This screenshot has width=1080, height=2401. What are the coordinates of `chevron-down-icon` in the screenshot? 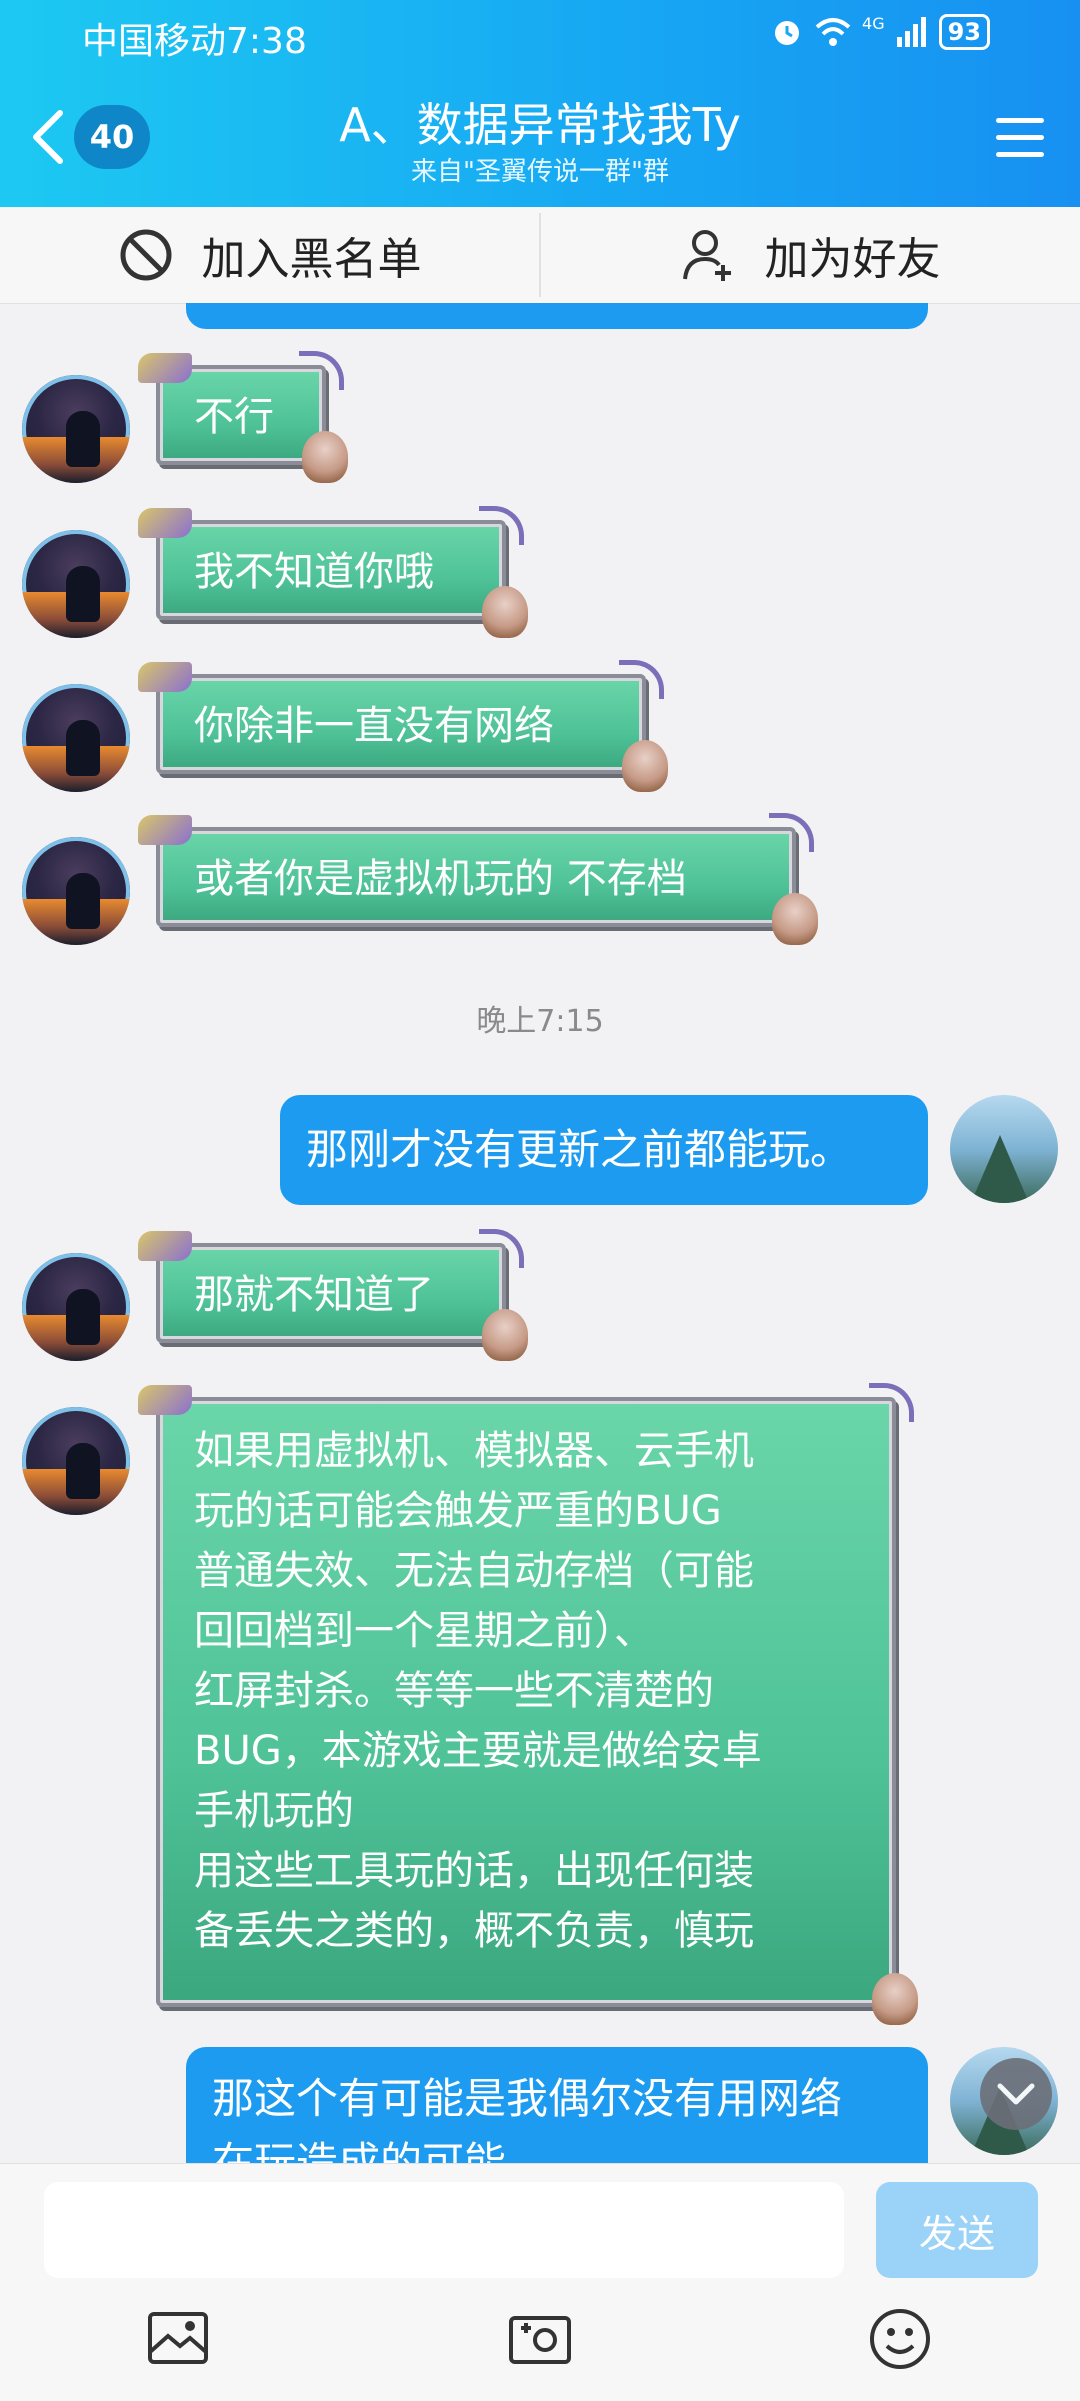 It's located at (1016, 2094).